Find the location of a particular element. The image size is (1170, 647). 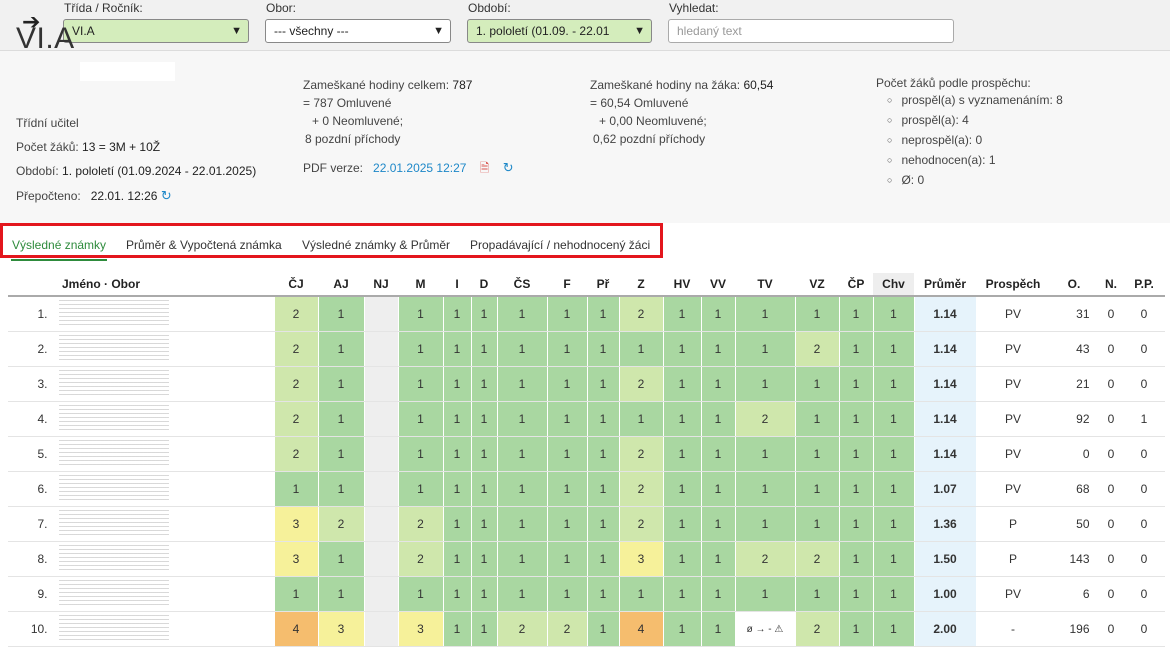

col-header-subject: Chv is located at coordinates (893, 285).